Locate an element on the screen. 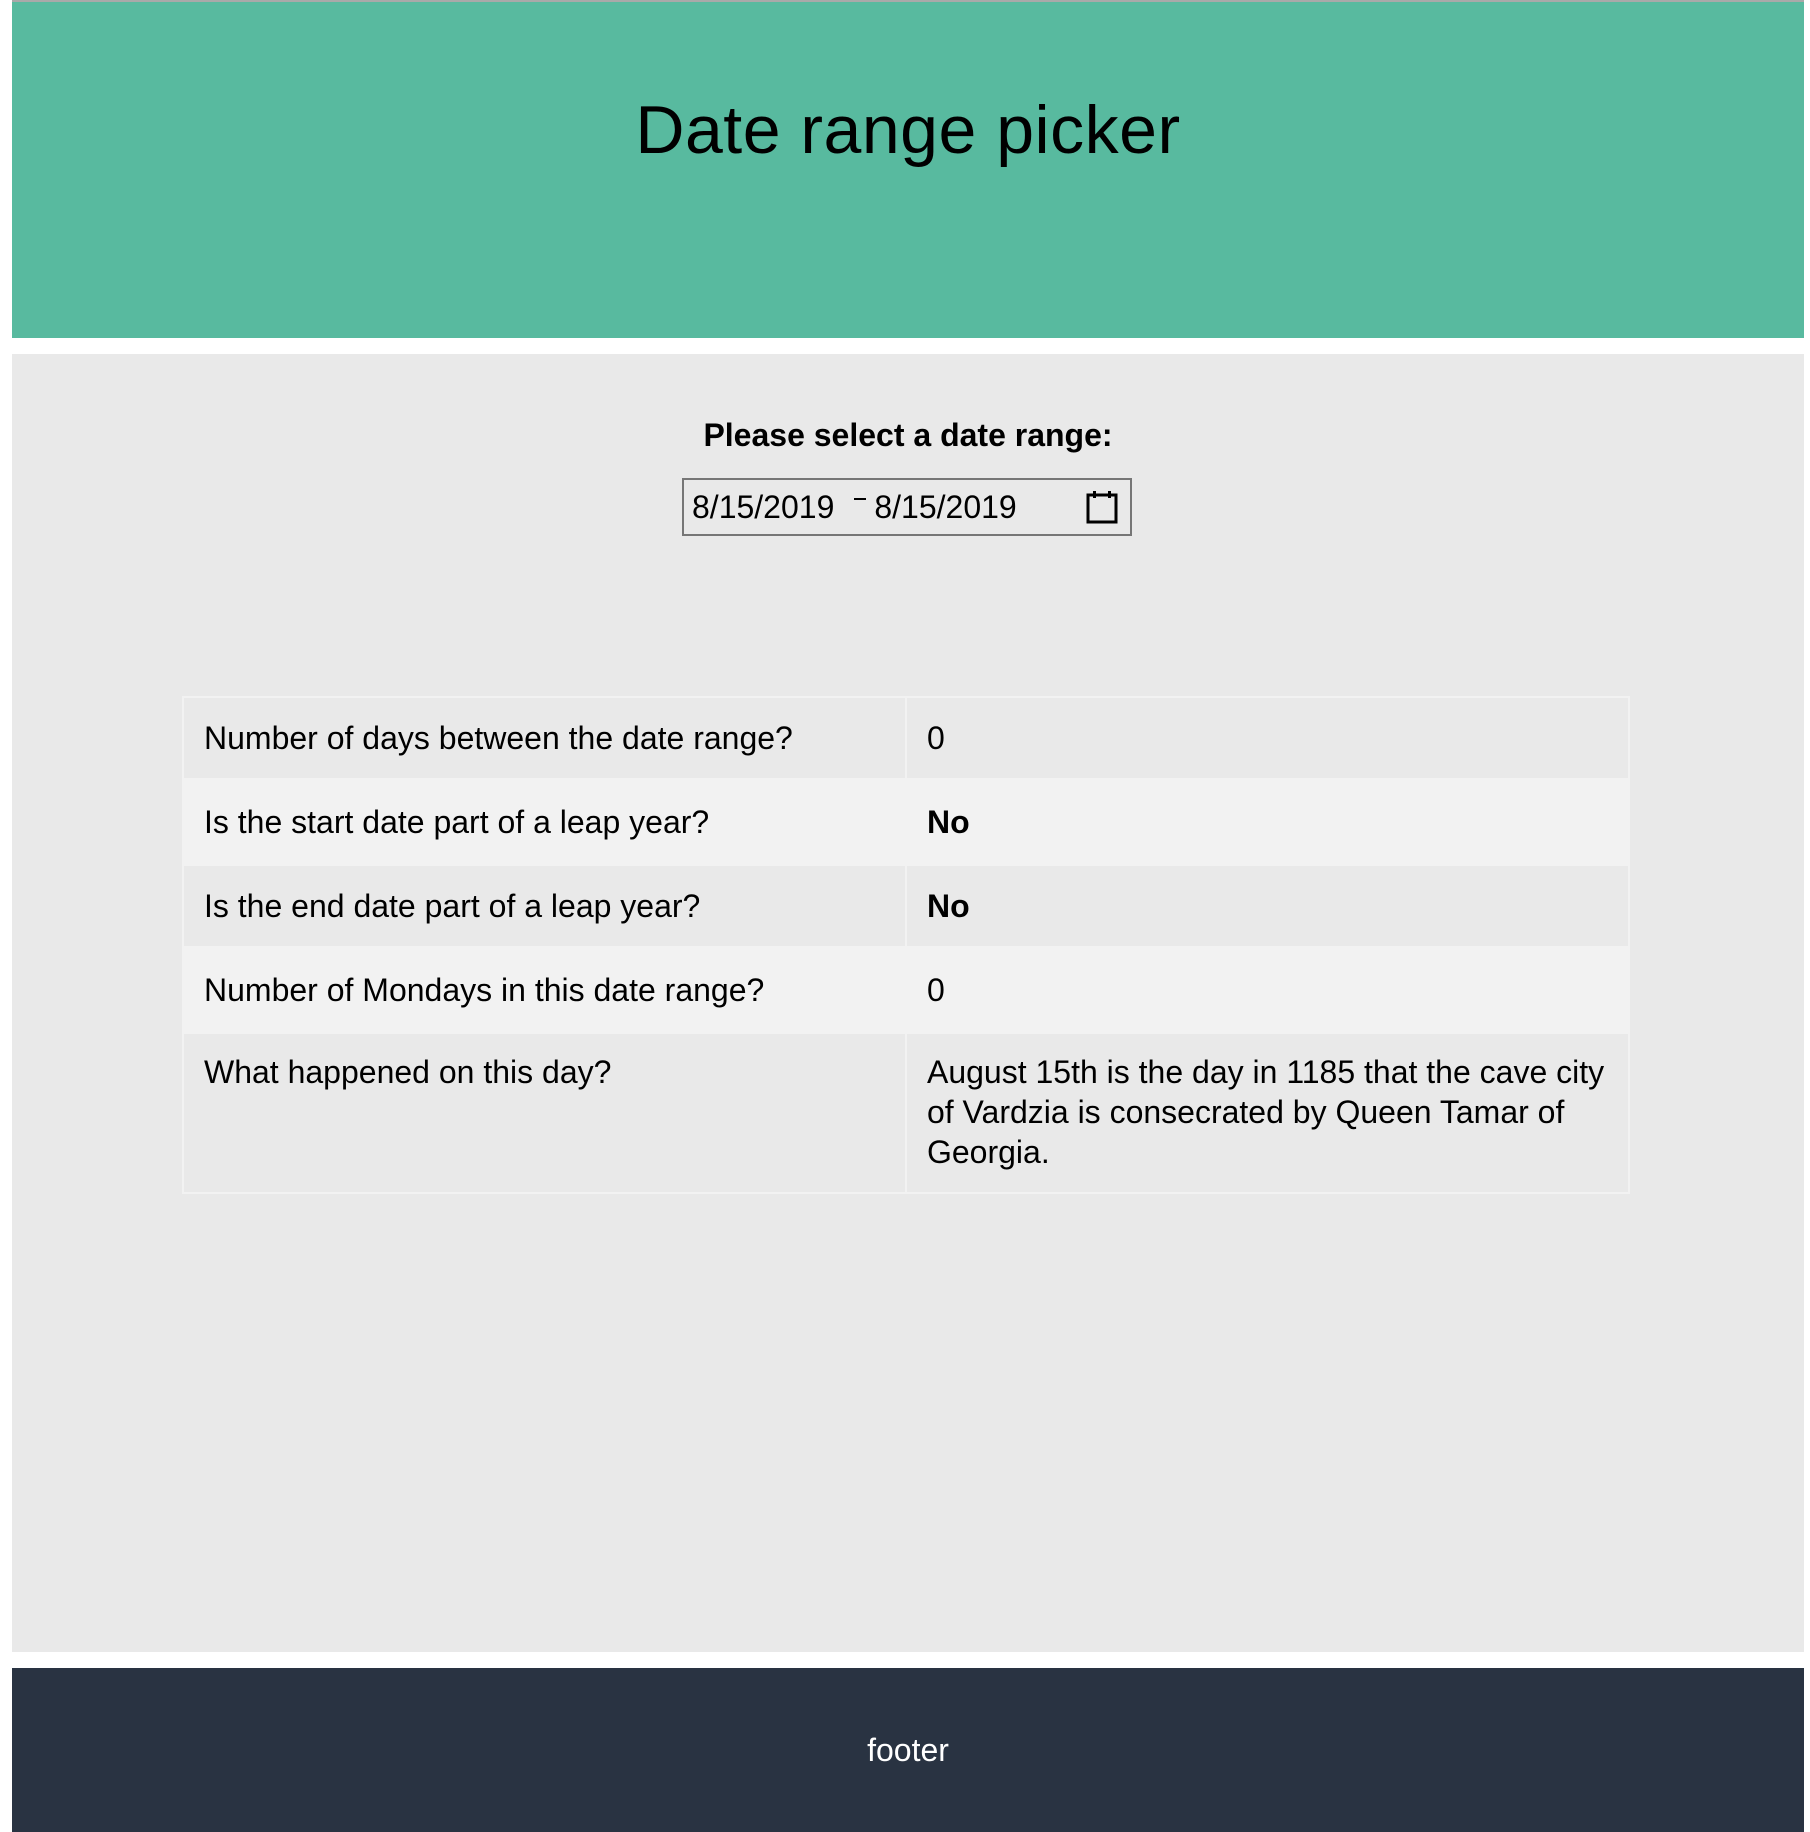 This screenshot has width=1810, height=1832. question-cell: Is the end date part of a leap year? is located at coordinates (544, 906).